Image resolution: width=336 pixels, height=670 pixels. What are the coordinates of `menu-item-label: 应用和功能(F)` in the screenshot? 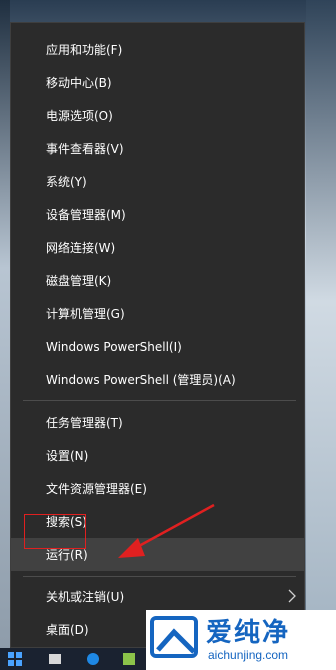 It's located at (84, 50).